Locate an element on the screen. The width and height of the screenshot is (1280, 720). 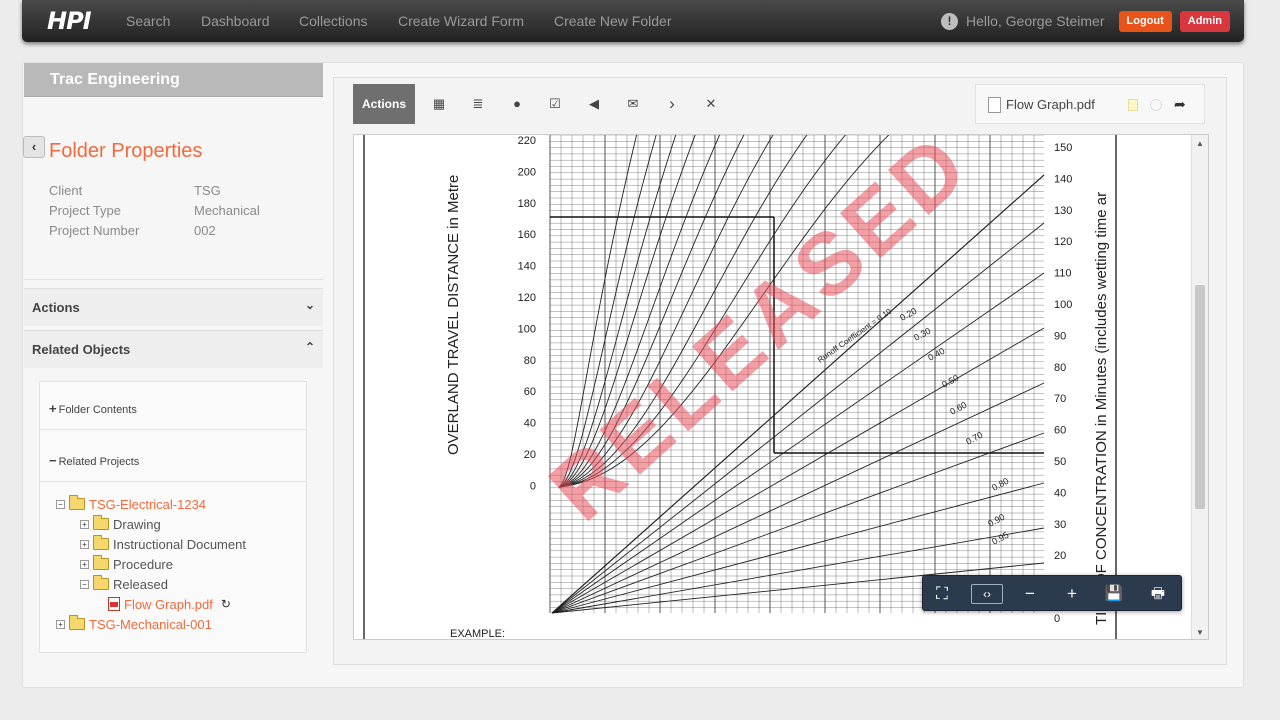
related-objects-accordion: Related Objects ⌃ is located at coordinates (173, 349).